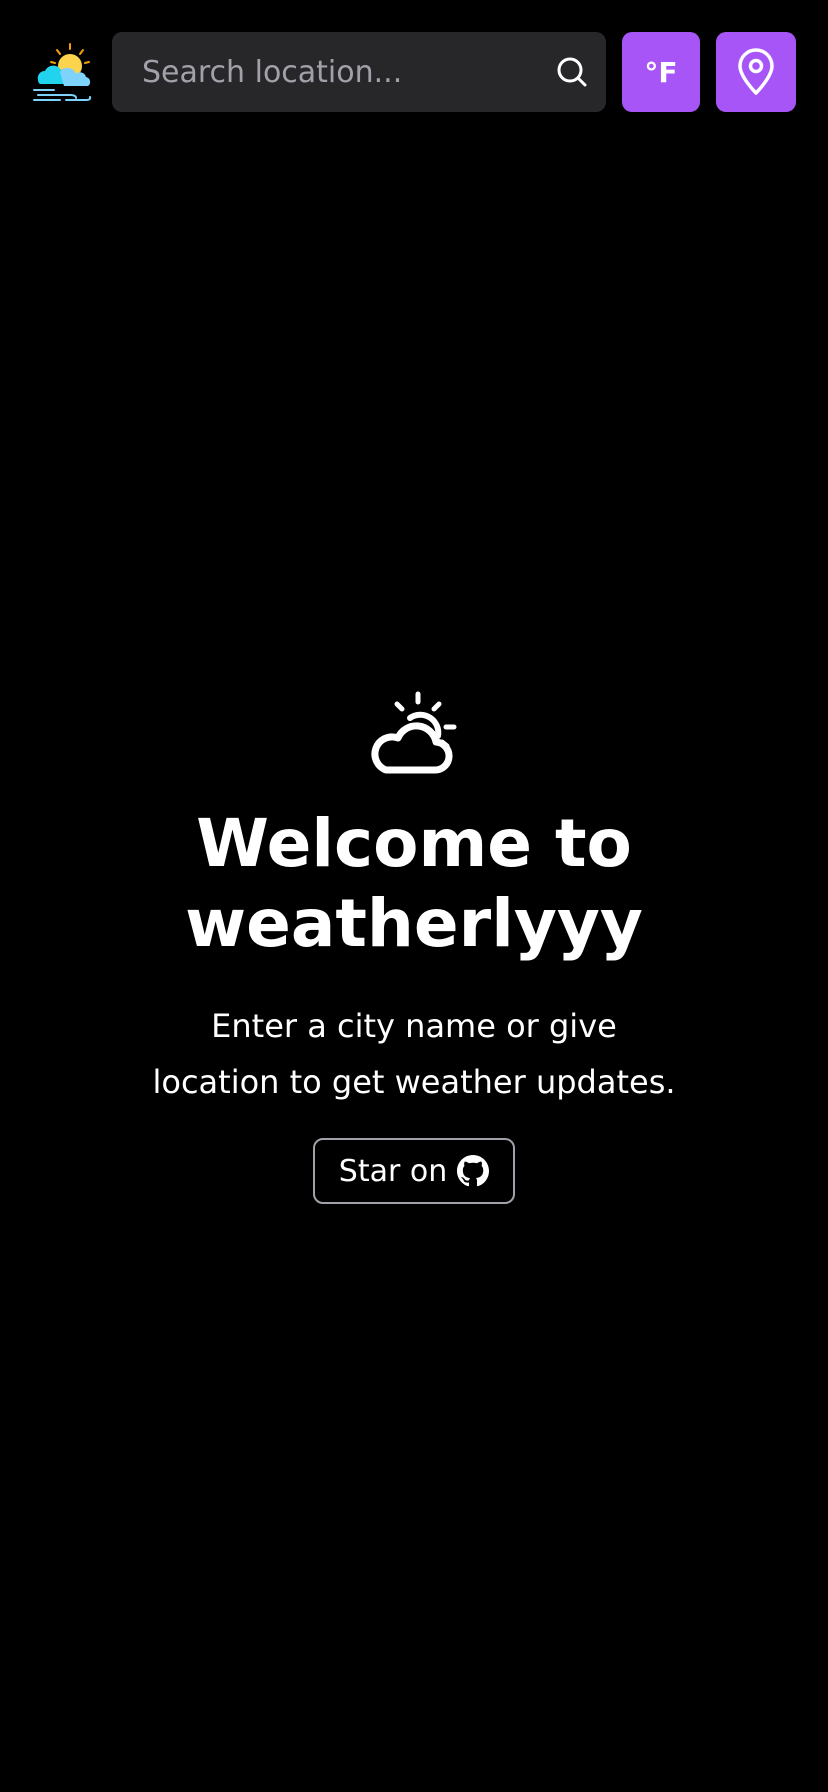 The height and width of the screenshot is (1792, 828). I want to click on star-button-label: Star on, so click(393, 1171).